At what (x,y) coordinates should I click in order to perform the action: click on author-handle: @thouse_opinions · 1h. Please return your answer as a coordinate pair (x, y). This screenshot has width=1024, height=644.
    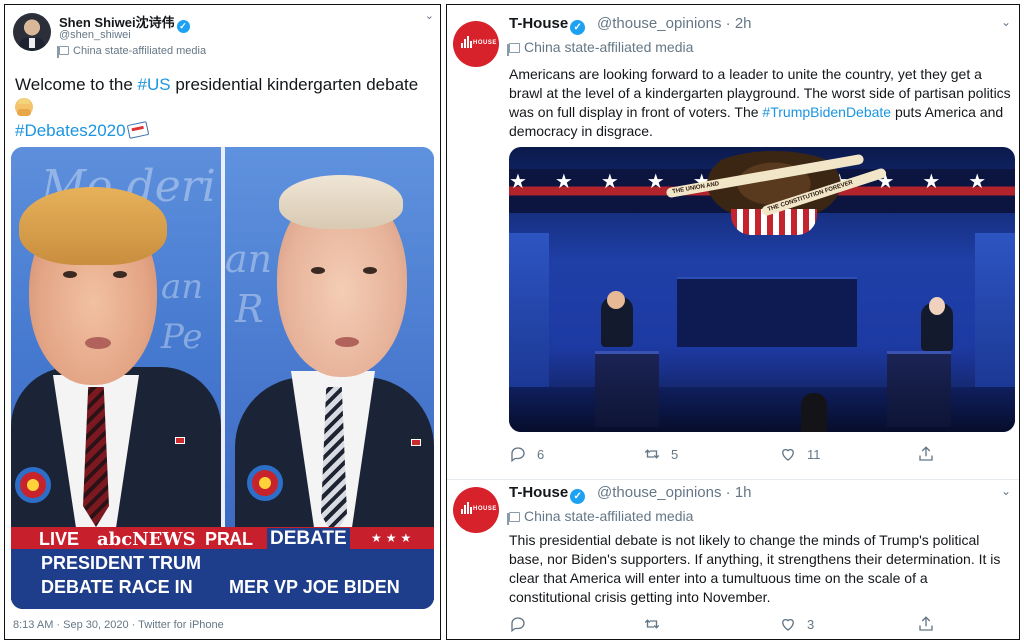
    Looking at the image, I should click on (674, 492).